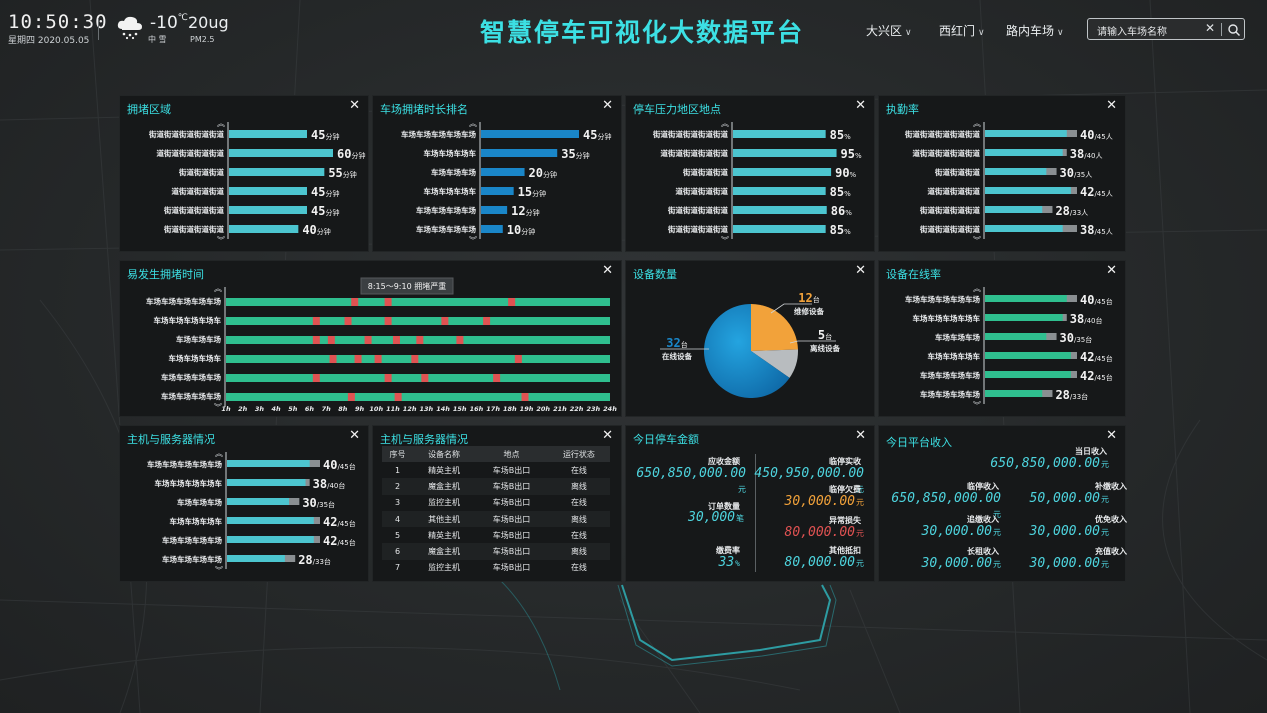 Image resolution: width=1267 pixels, height=713 pixels. I want to click on search-input: 请输入车场名称, so click(1132, 30).